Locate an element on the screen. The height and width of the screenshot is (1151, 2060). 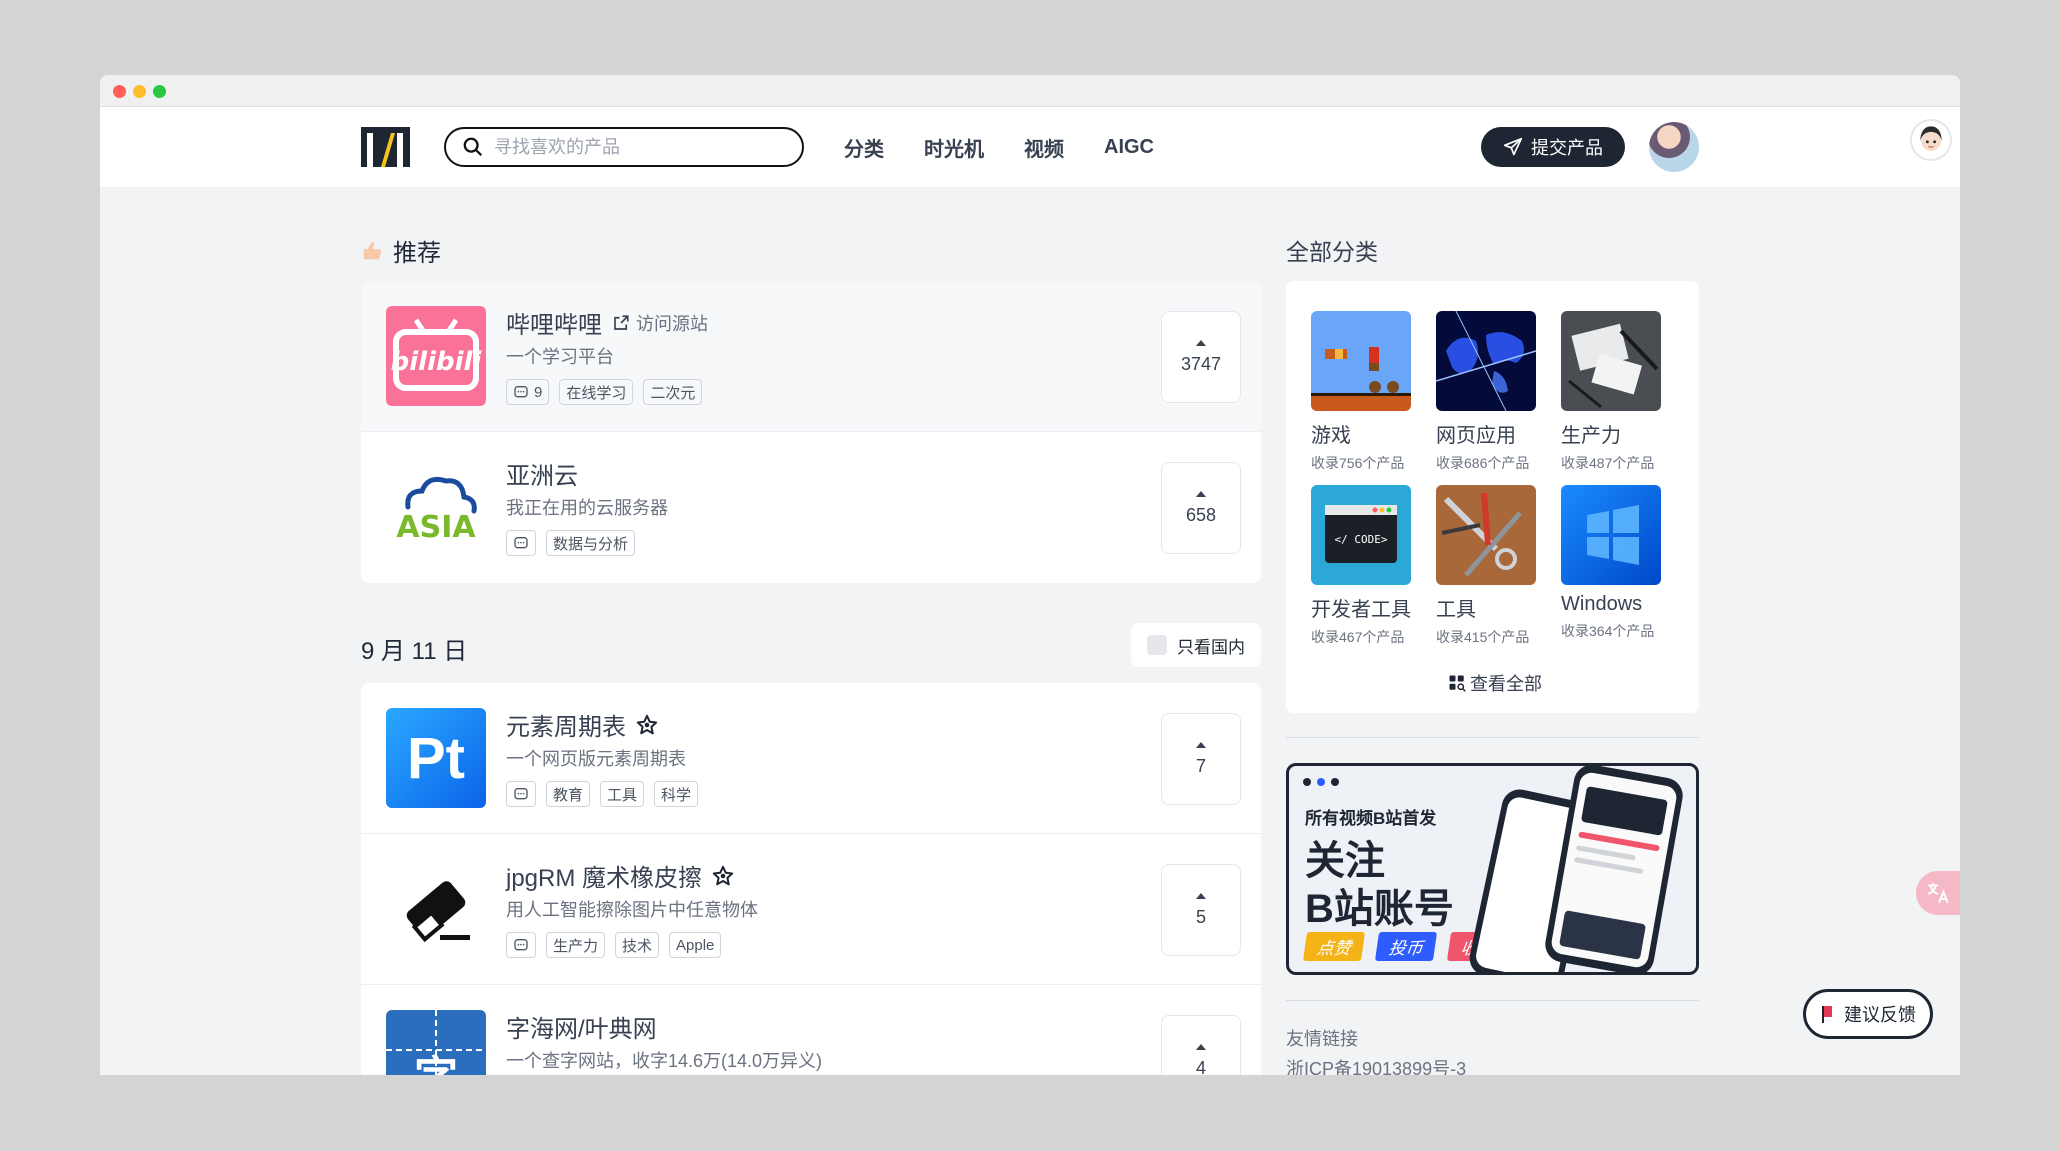
category-web-apps: 网页应用 收录686个产品 is located at coordinates (1486, 392).